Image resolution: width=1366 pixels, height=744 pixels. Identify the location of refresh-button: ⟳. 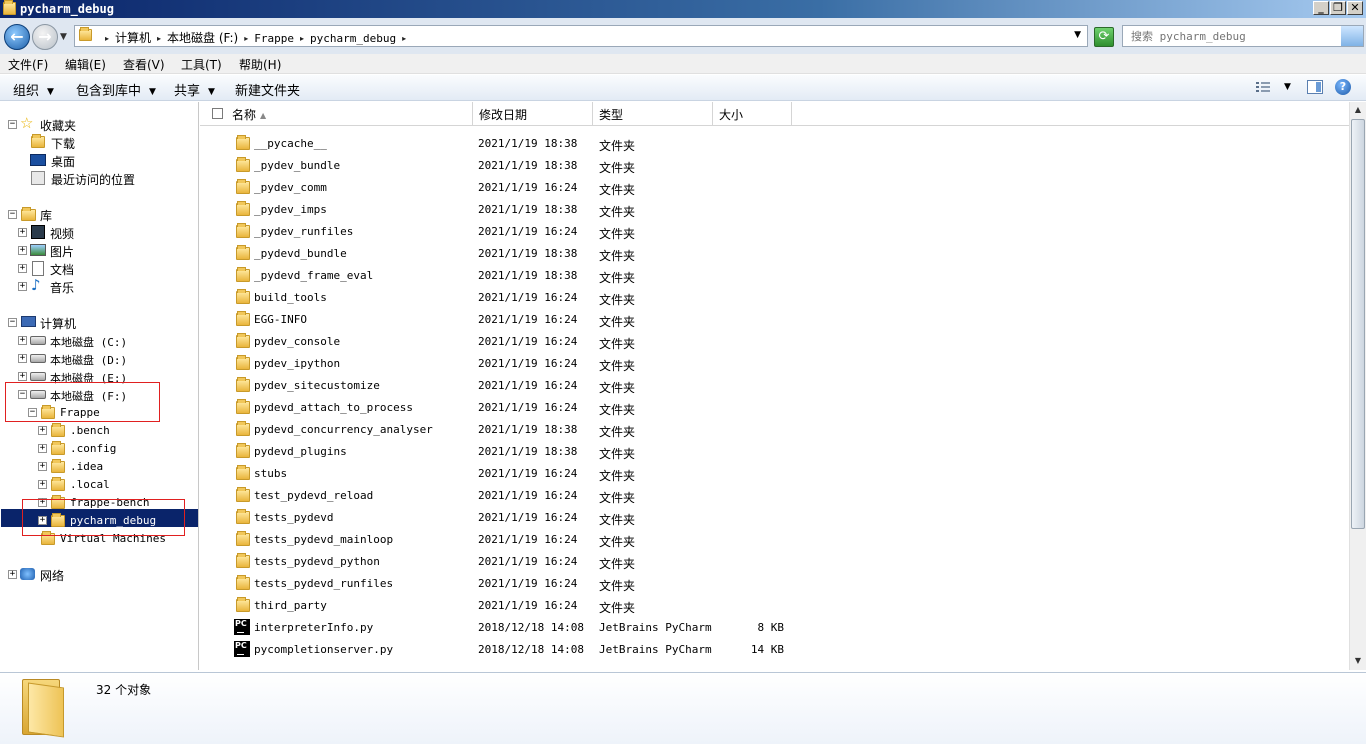
(1104, 37).